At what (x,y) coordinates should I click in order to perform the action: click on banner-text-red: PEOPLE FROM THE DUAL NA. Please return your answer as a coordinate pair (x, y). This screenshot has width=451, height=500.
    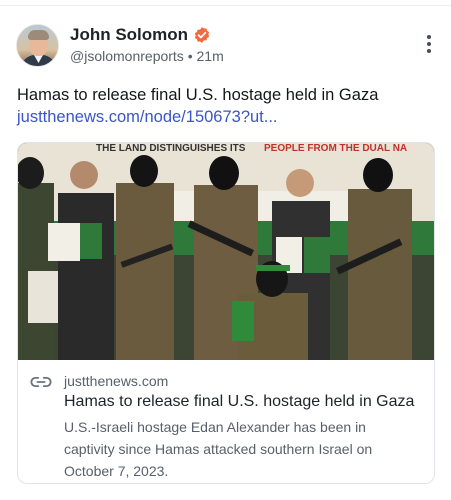
    Looking at the image, I should click on (335, 148).